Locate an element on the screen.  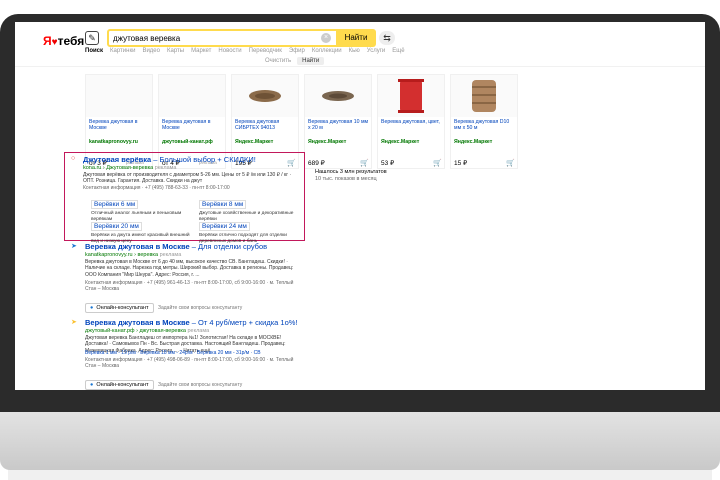
ad2-consult-note: Задайте свои вопросы консультанту is located at coordinates (200, 308).